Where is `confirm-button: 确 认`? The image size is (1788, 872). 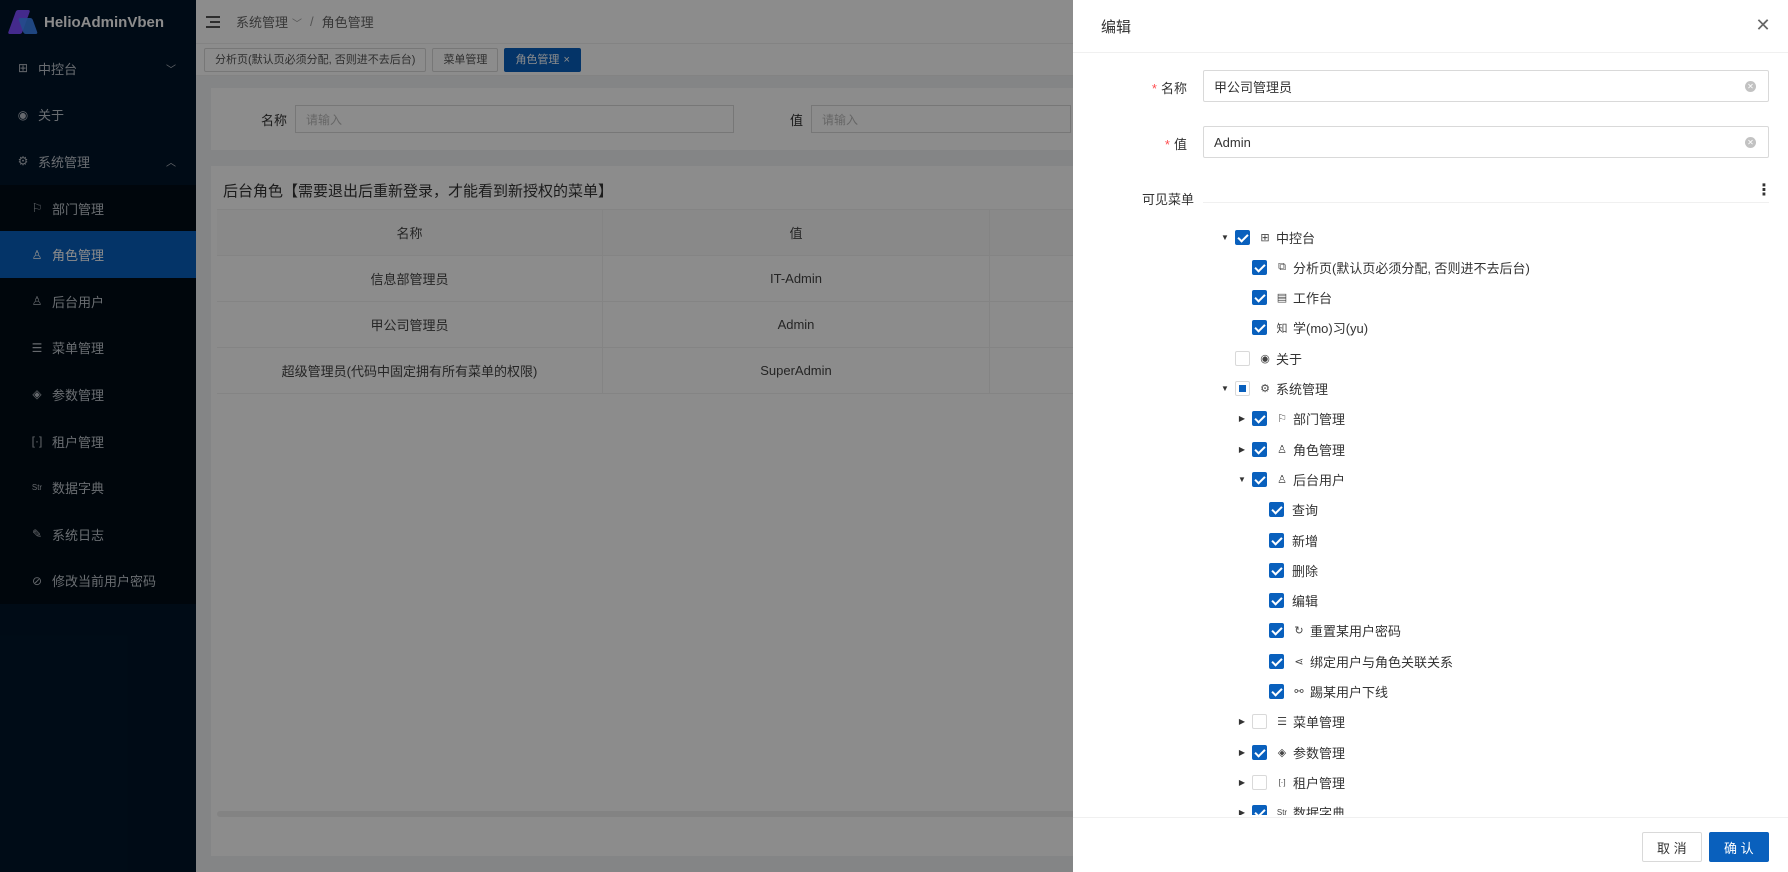
confirm-button: 确 认 is located at coordinates (1739, 847).